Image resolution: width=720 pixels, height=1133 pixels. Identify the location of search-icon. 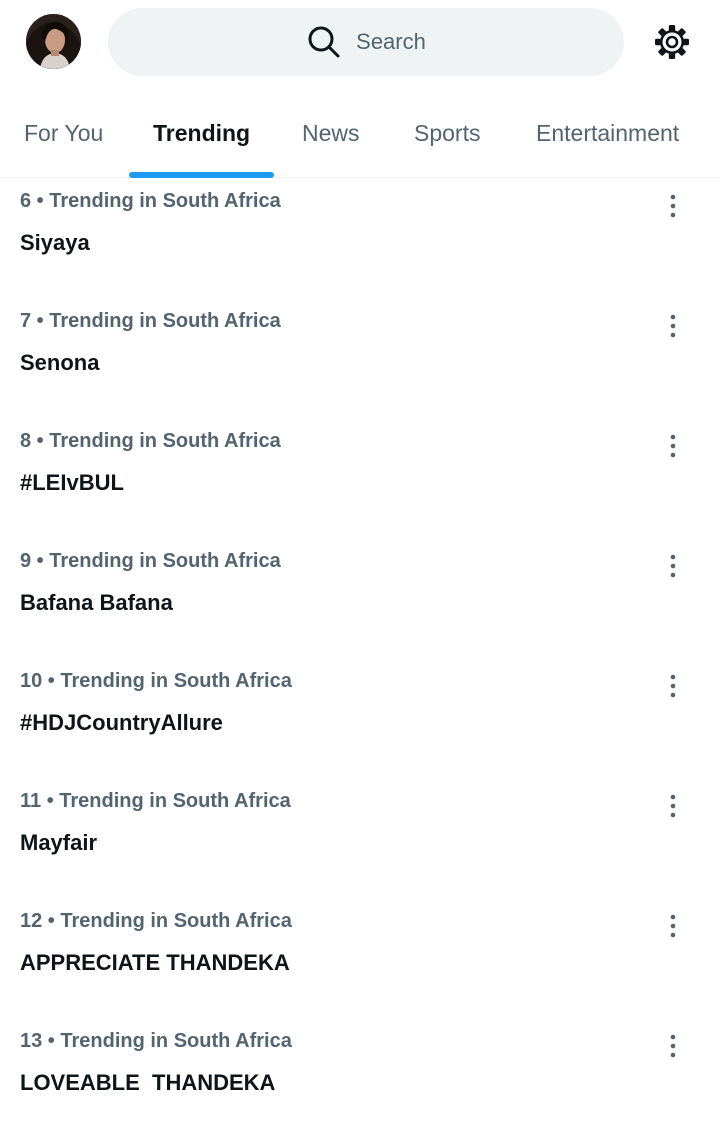
(324, 42).